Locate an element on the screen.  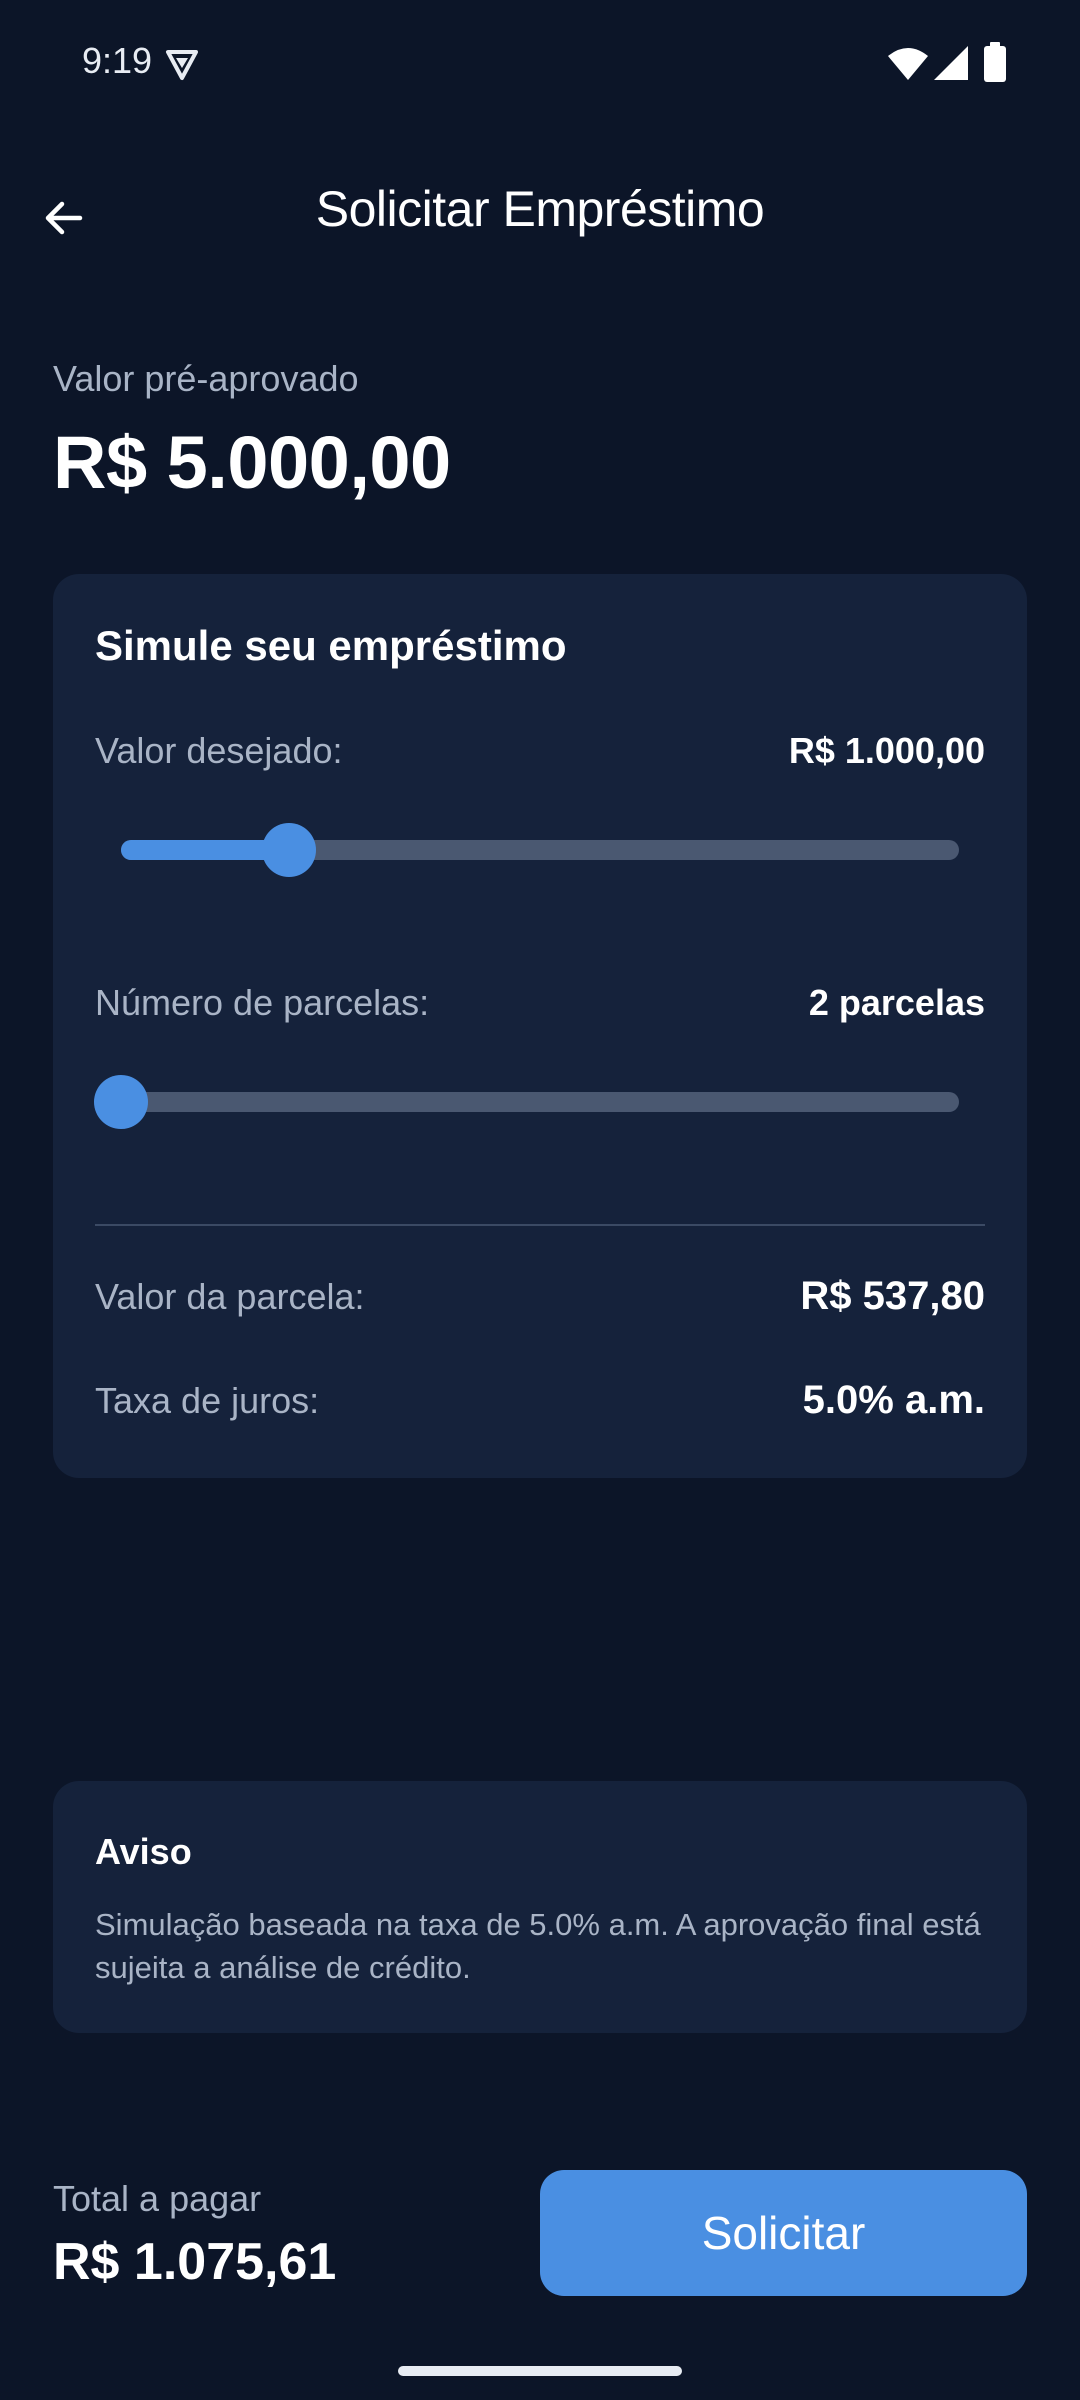
notice-title: Aviso is located at coordinates (143, 1851).